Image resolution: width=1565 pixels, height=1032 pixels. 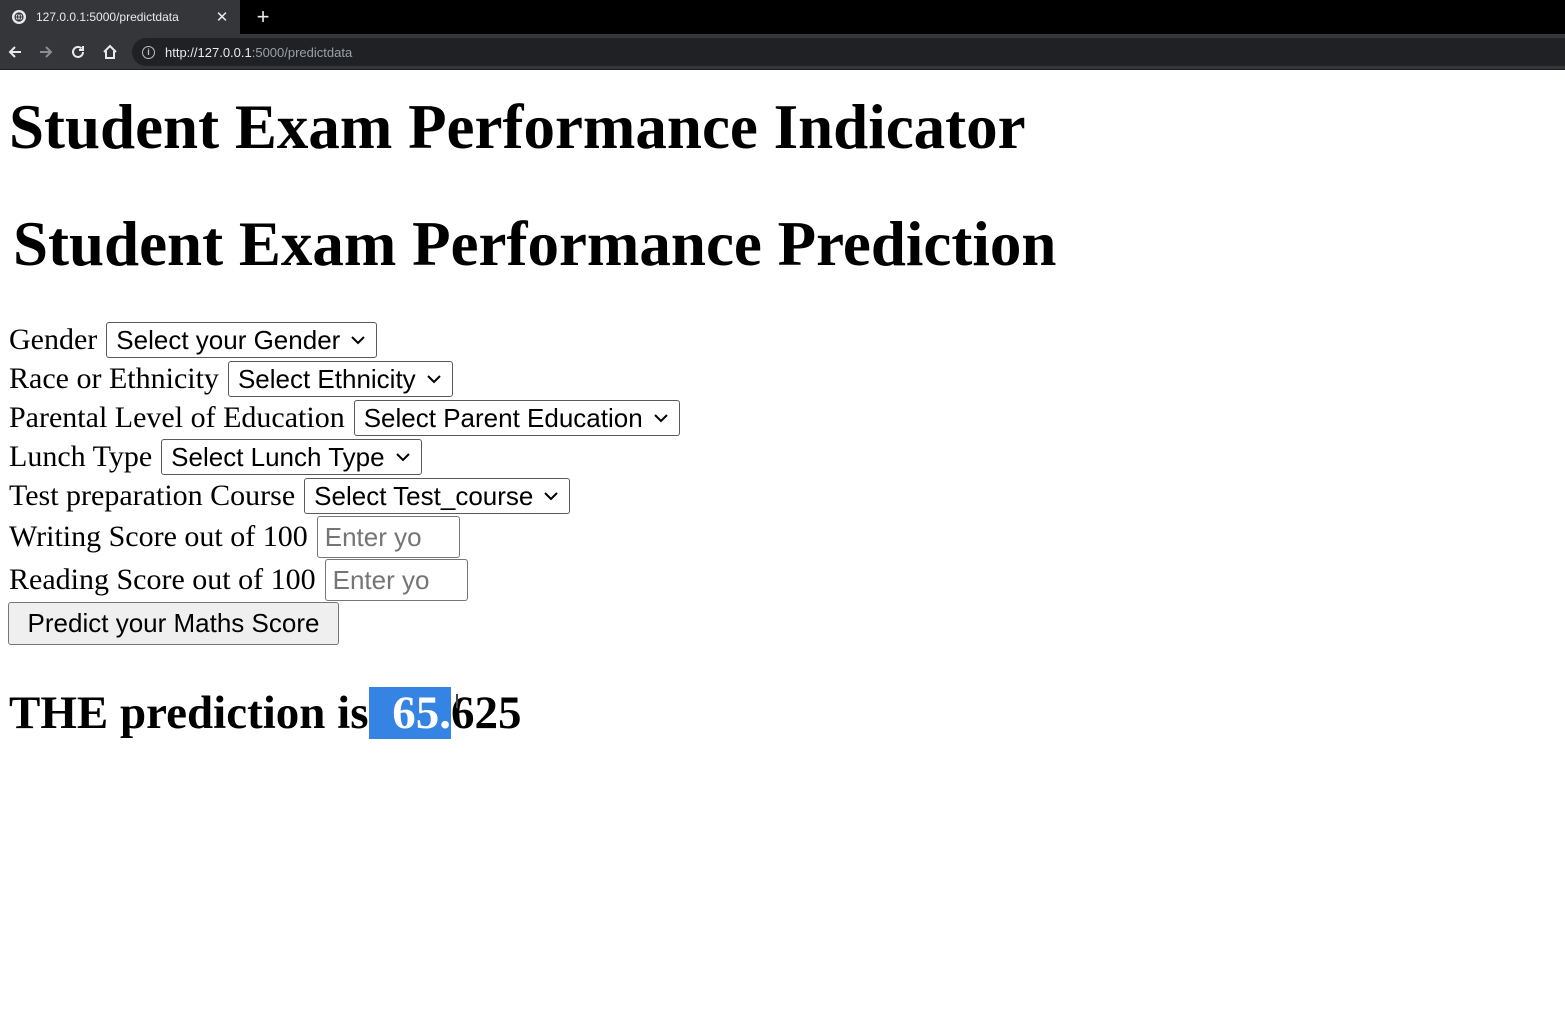 I want to click on back-arrow-icon, so click(x=15, y=52).